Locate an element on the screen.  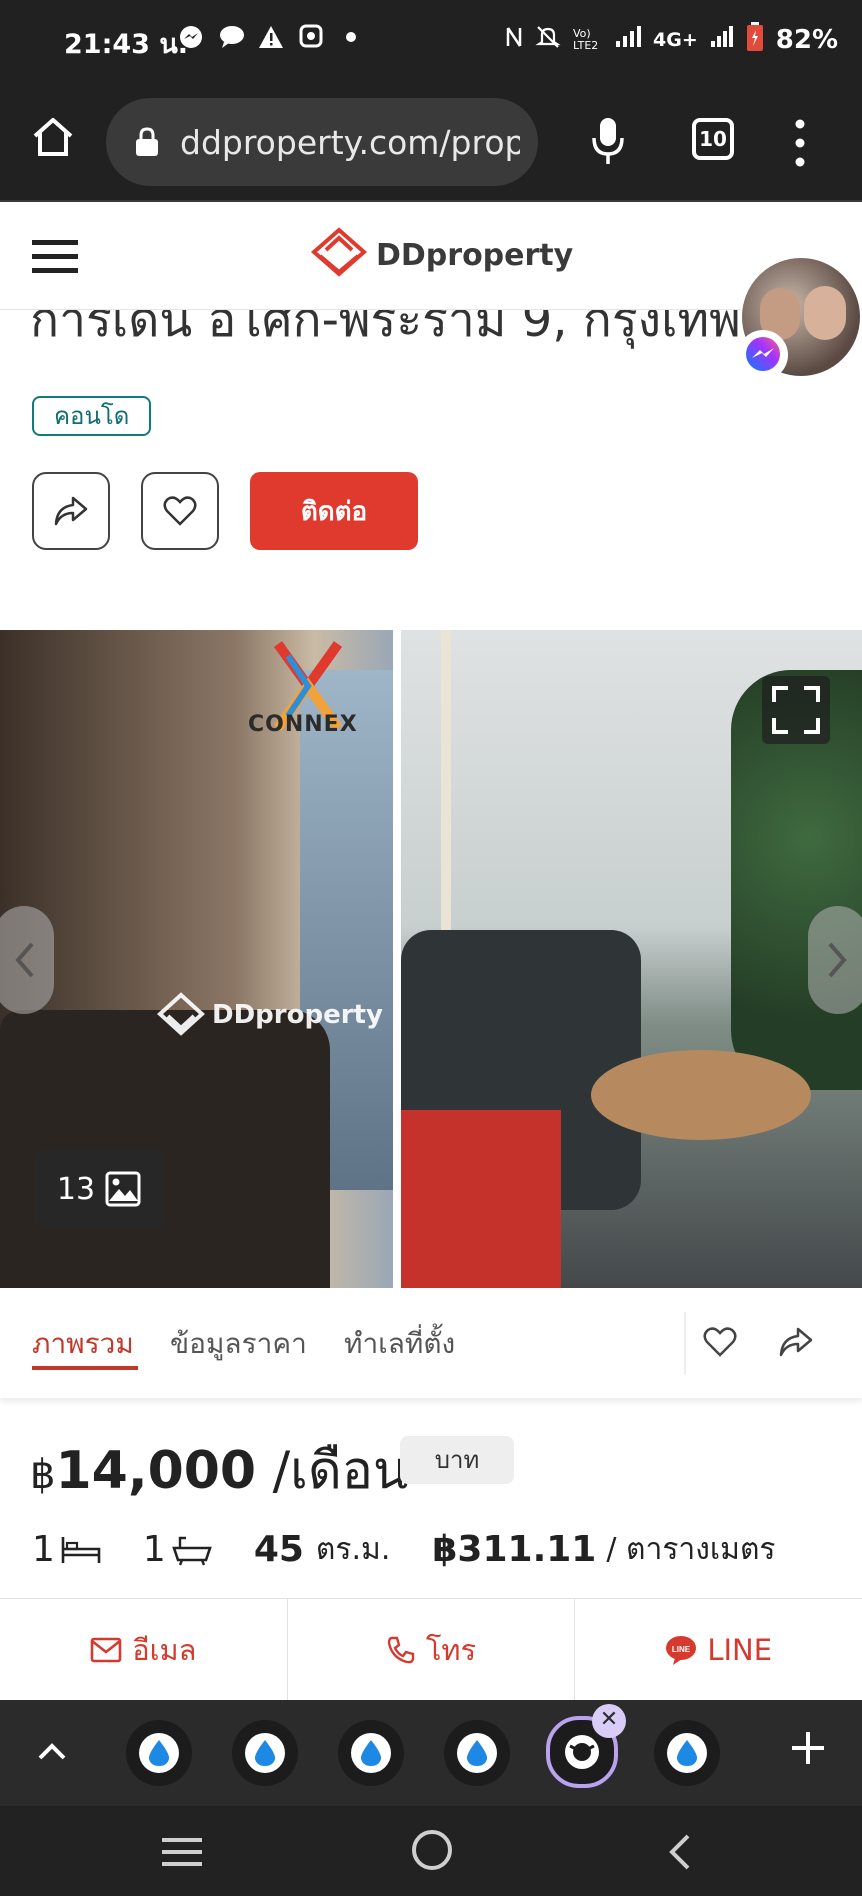
voice-search-icon is located at coordinates (608, 141).